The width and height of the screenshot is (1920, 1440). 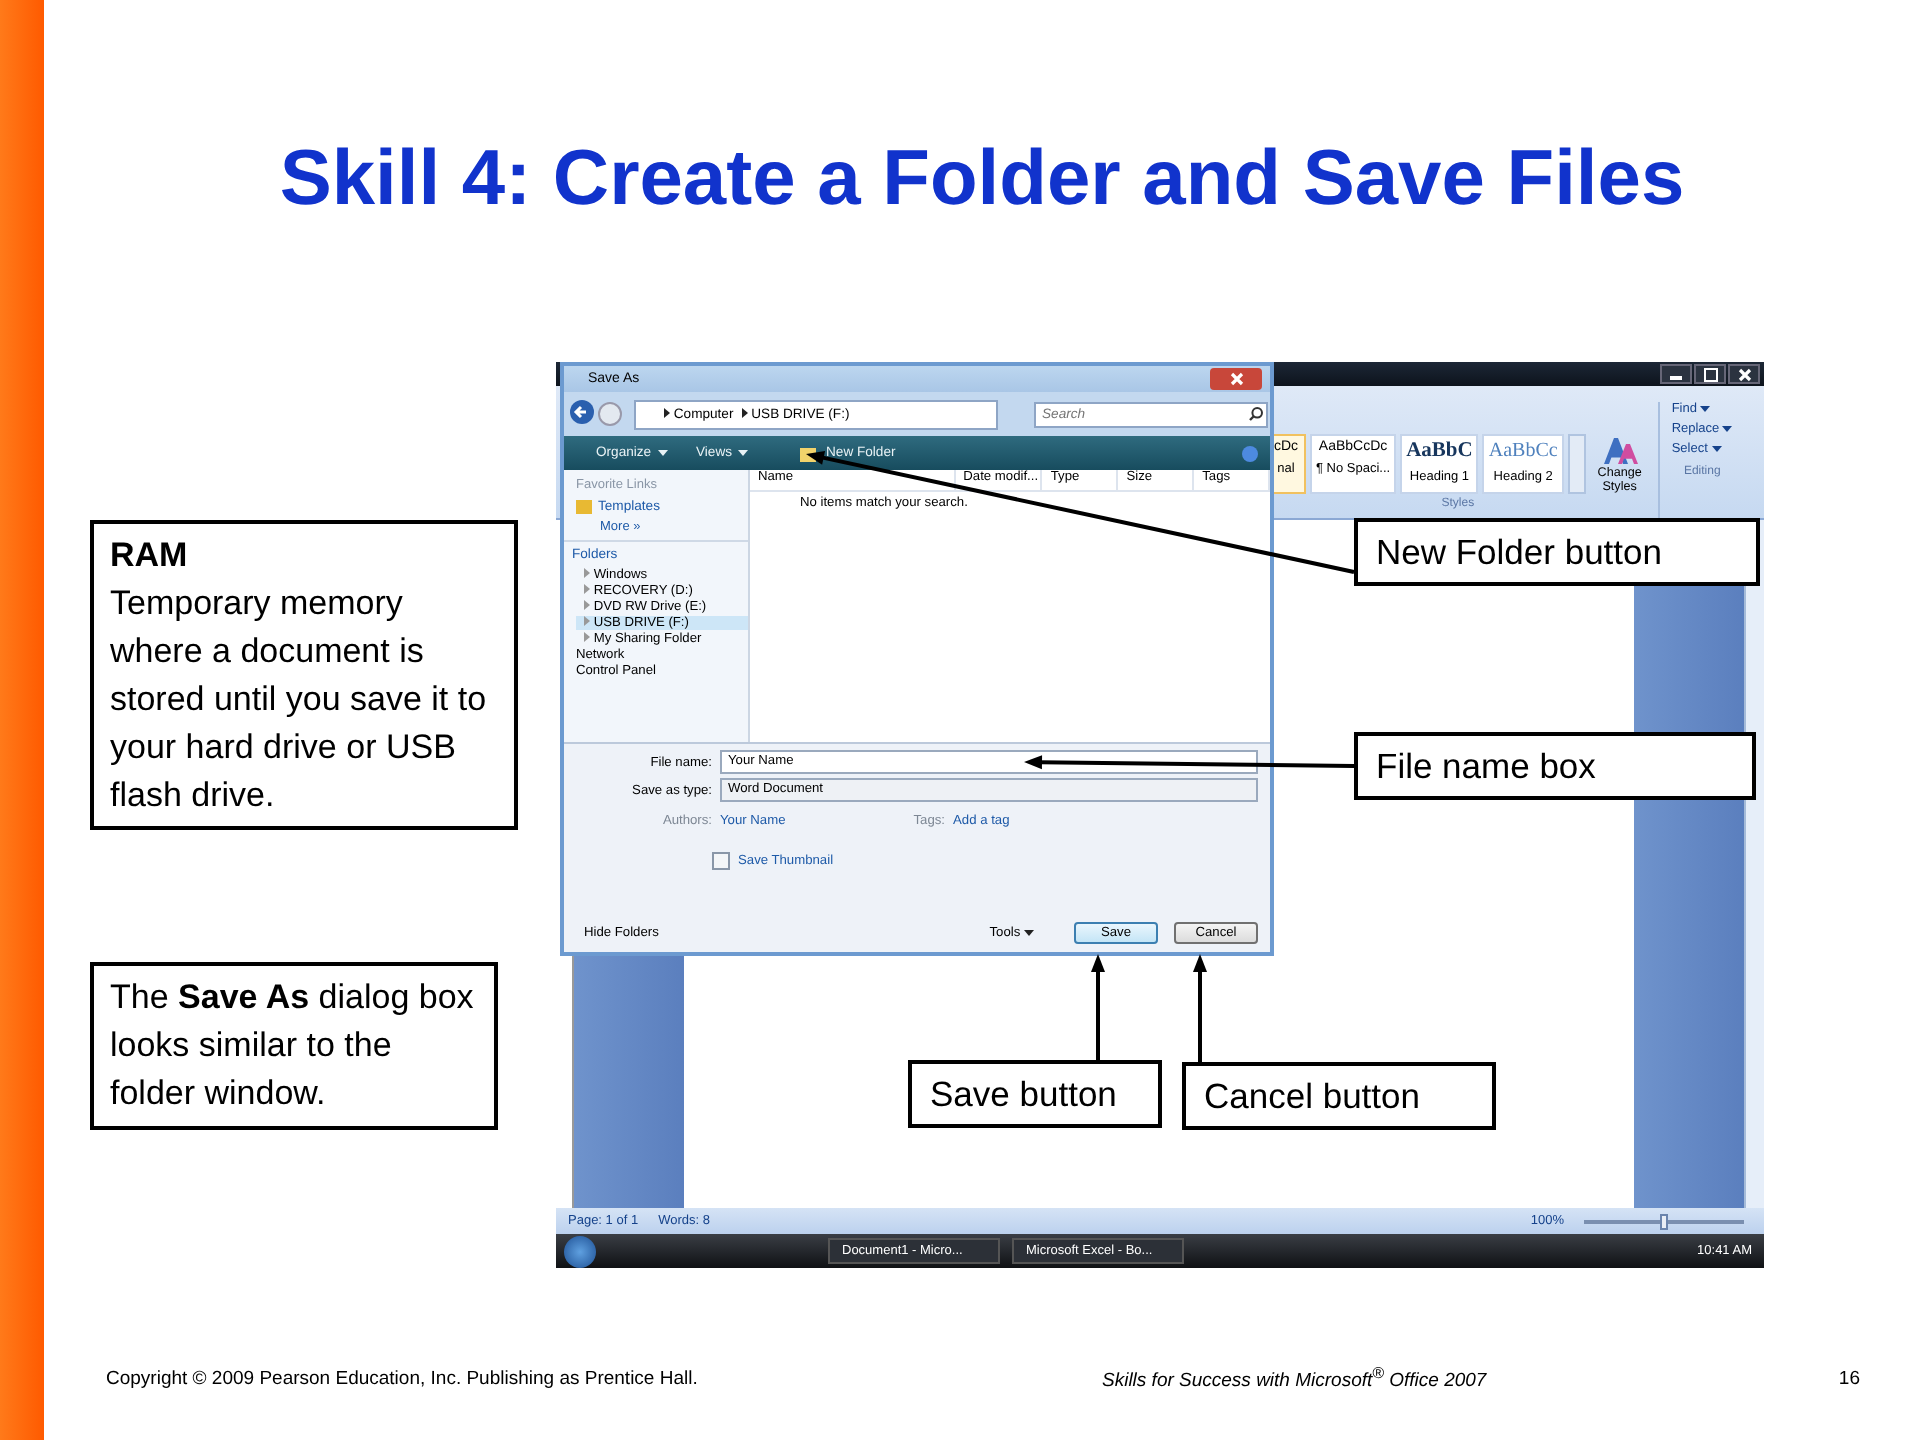 I want to click on letters-icon, so click(x=1619, y=450).